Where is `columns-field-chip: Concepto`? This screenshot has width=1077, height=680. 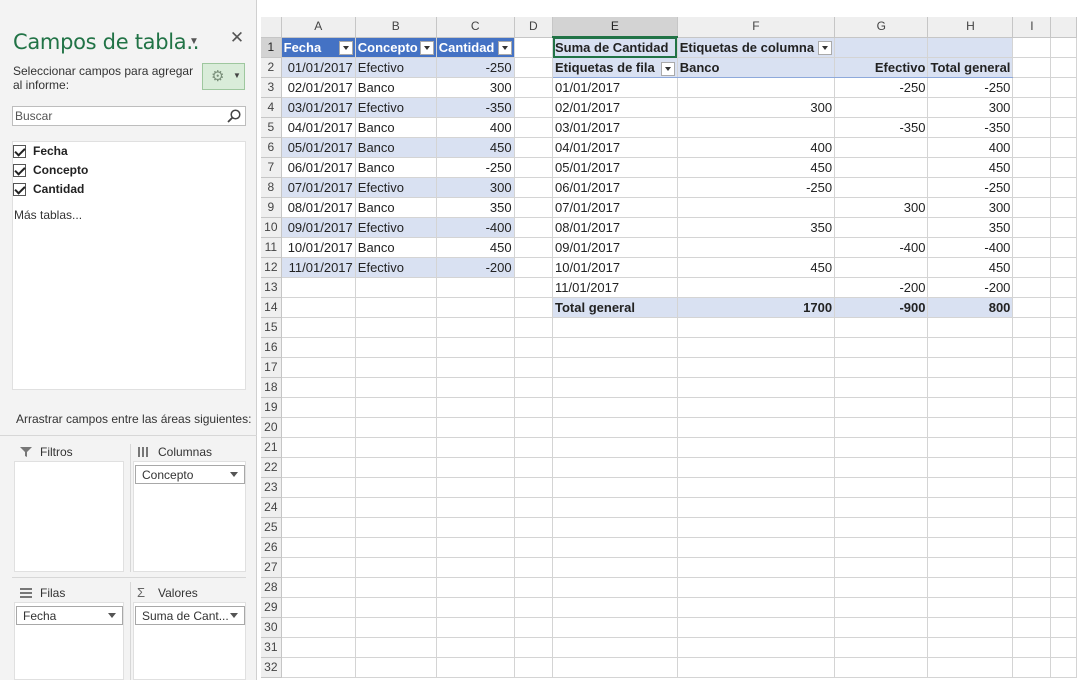
columns-field-chip: Concepto is located at coordinates (190, 474).